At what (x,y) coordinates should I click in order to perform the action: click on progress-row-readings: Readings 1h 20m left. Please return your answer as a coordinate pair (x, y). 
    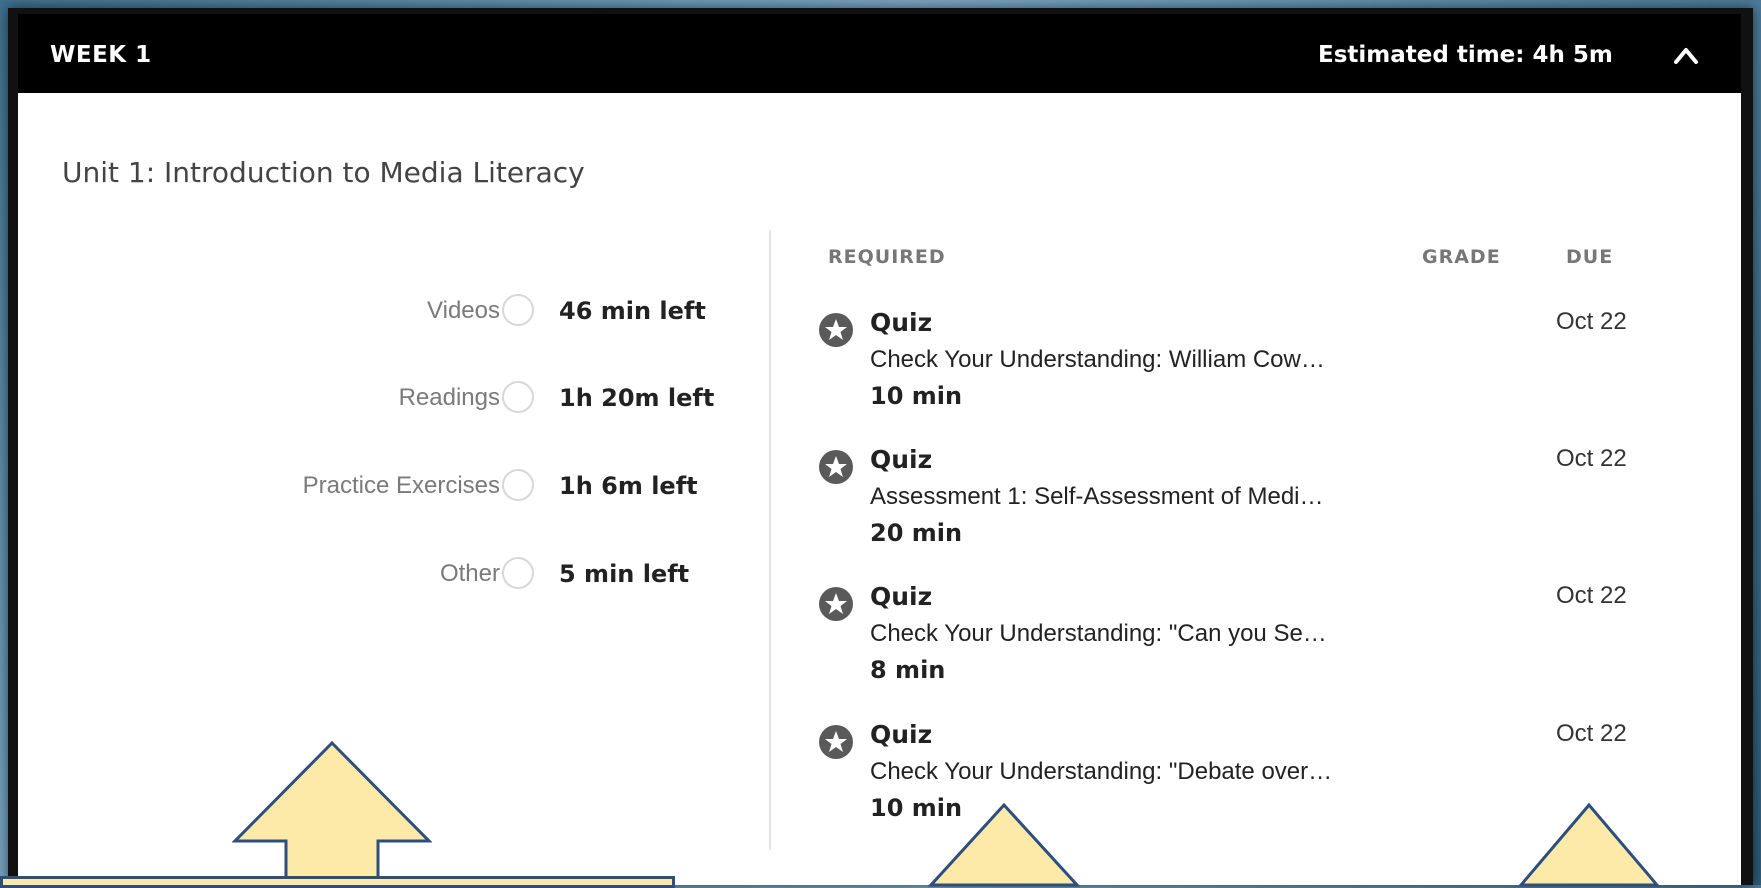
    Looking at the image, I should click on (388, 398).